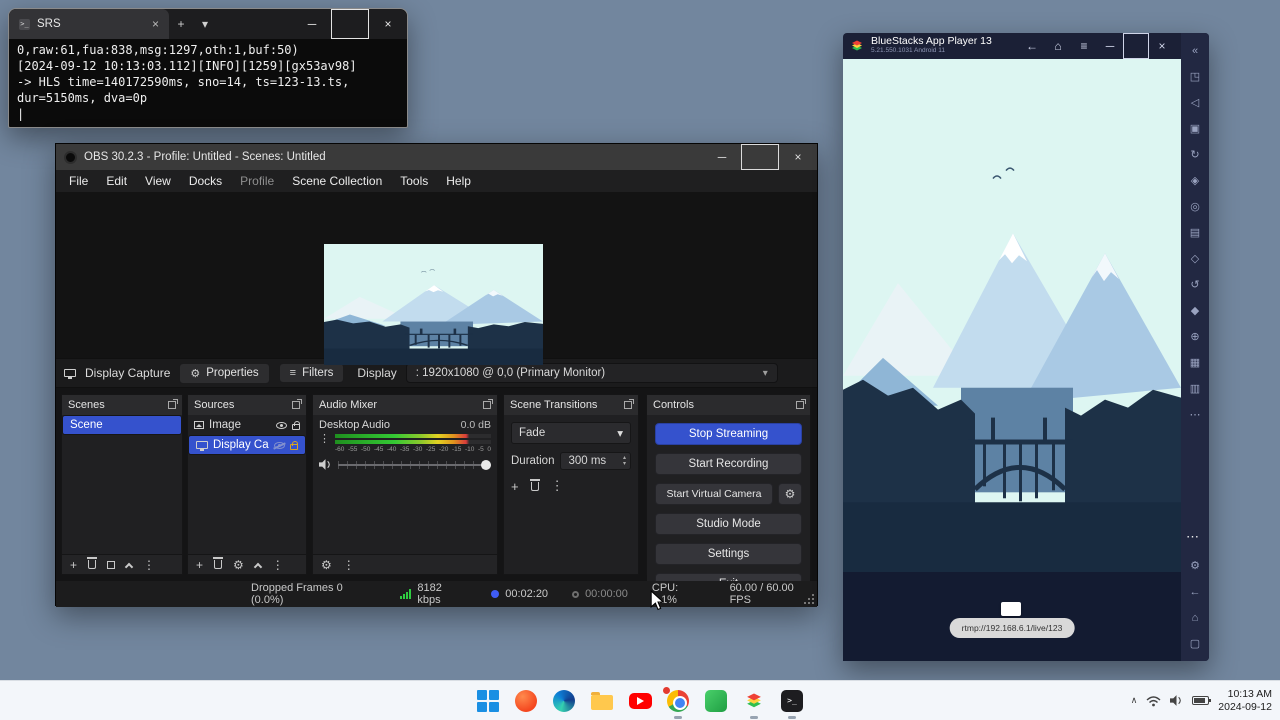 Image resolution: width=1280 pixels, height=720 pixels. I want to click on screen-zoom-icon: ⊕, so click(1195, 336).